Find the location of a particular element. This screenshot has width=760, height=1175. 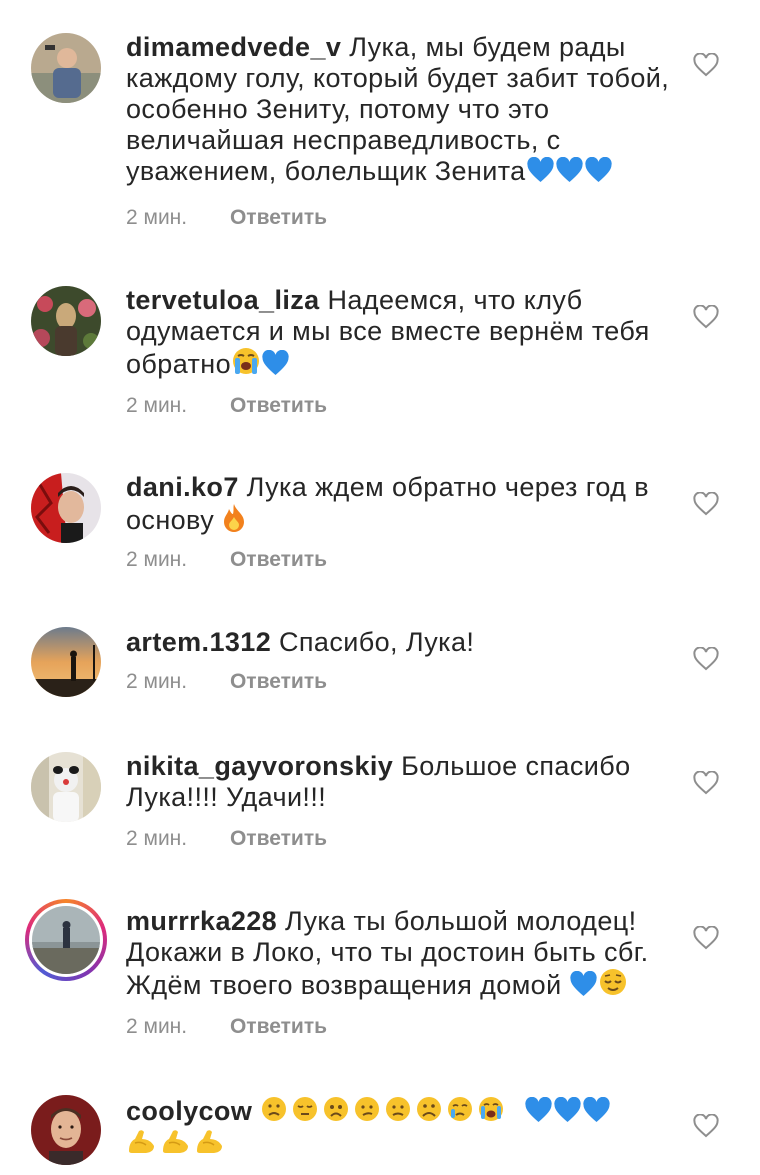

sad-faces-icon is located at coordinates (388, 1108).